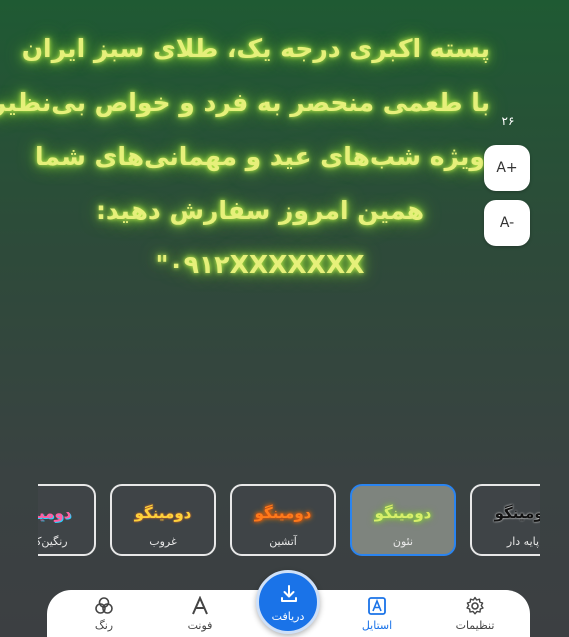  Describe the element at coordinates (403, 541) in the screenshot. I see `style-name: نئون` at that location.